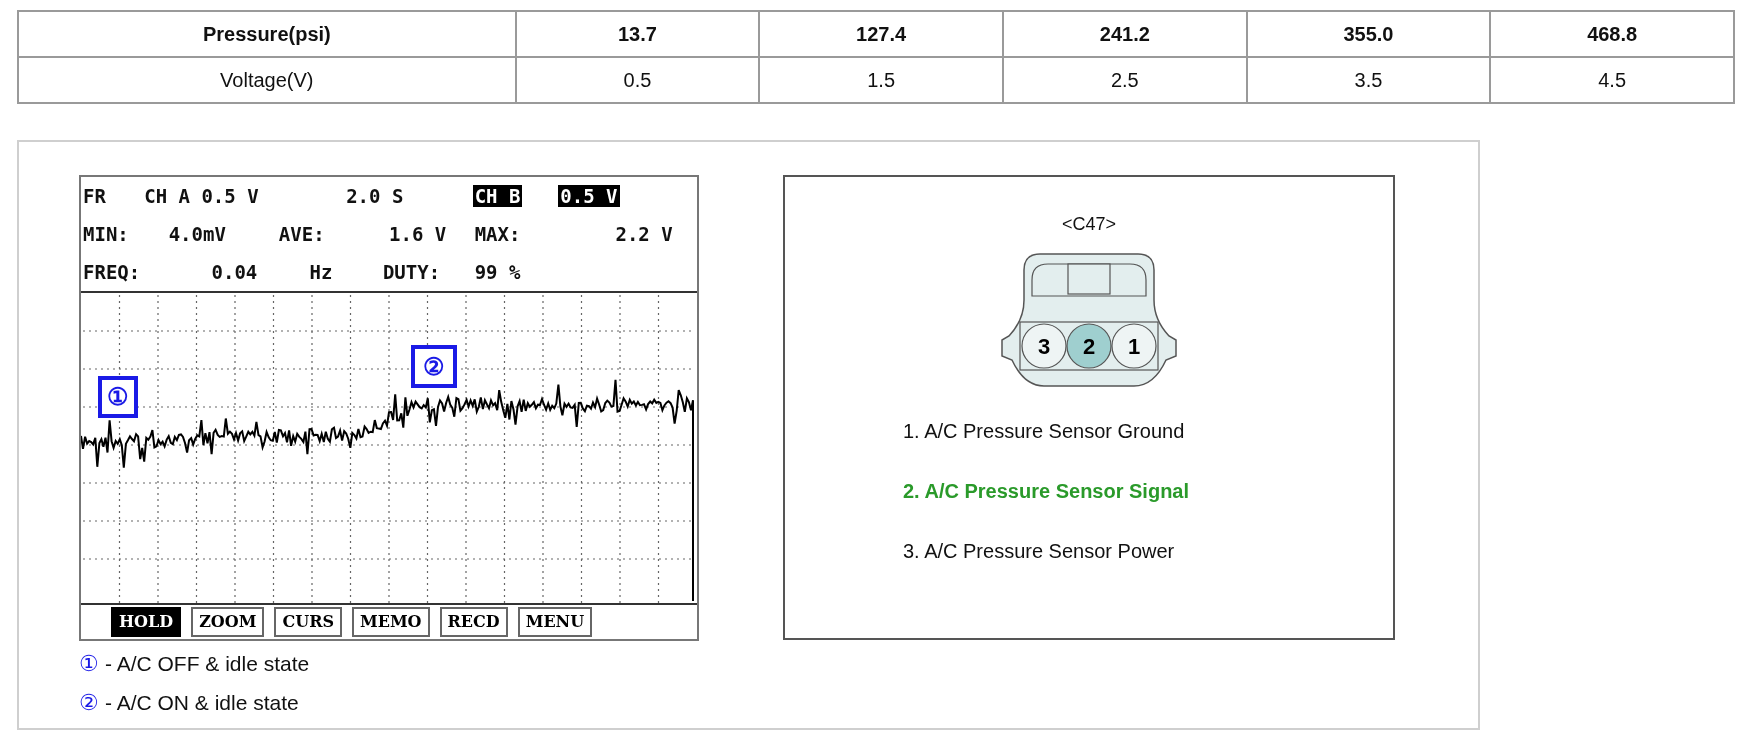  Describe the element at coordinates (375, 196) in the screenshot. I see `scope-reading: 2.0 S` at that location.